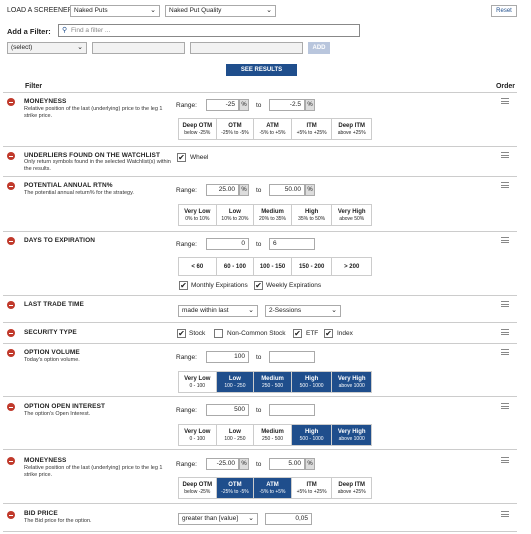 This screenshot has height=534, width=531. I want to click on order-column-header: Order, so click(505, 86).